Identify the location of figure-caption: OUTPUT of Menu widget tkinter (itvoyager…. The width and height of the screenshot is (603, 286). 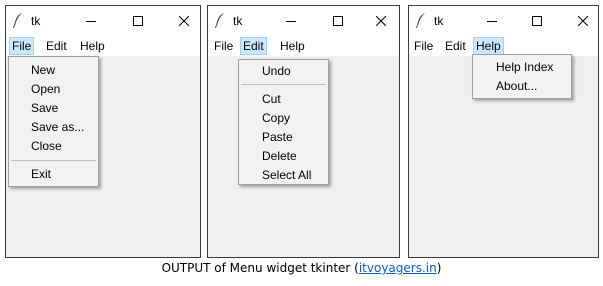
(301, 268).